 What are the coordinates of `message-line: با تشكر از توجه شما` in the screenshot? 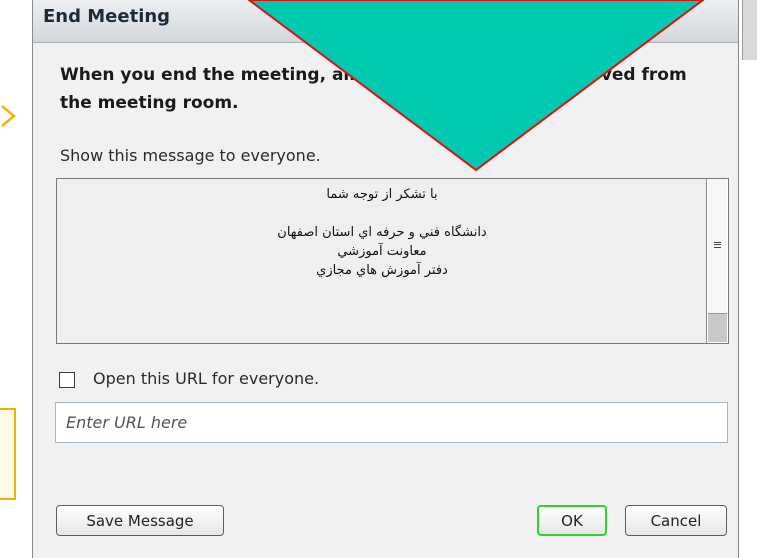 It's located at (382, 194).